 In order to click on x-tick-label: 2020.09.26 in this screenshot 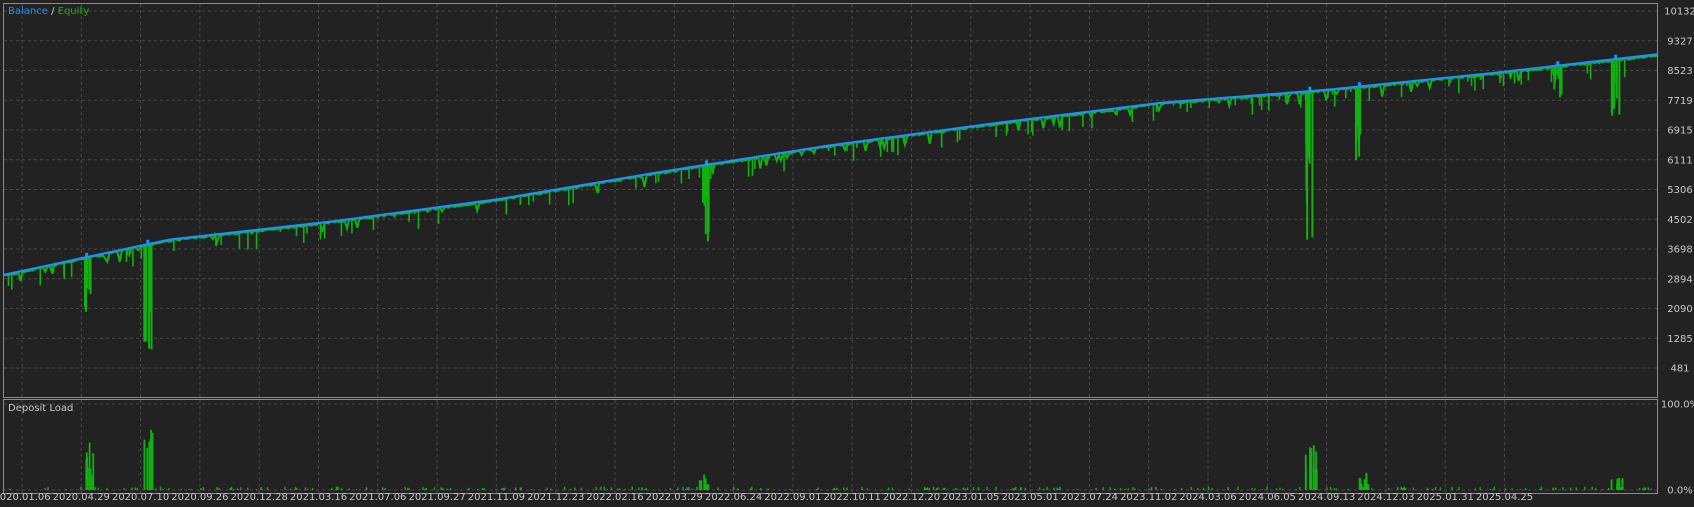, I will do `click(199, 497)`.